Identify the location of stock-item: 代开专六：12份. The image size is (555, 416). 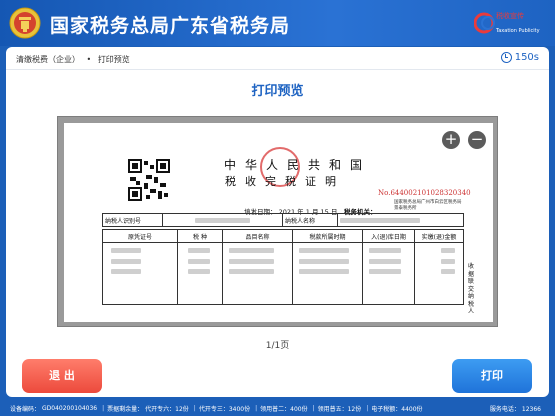
(167, 409).